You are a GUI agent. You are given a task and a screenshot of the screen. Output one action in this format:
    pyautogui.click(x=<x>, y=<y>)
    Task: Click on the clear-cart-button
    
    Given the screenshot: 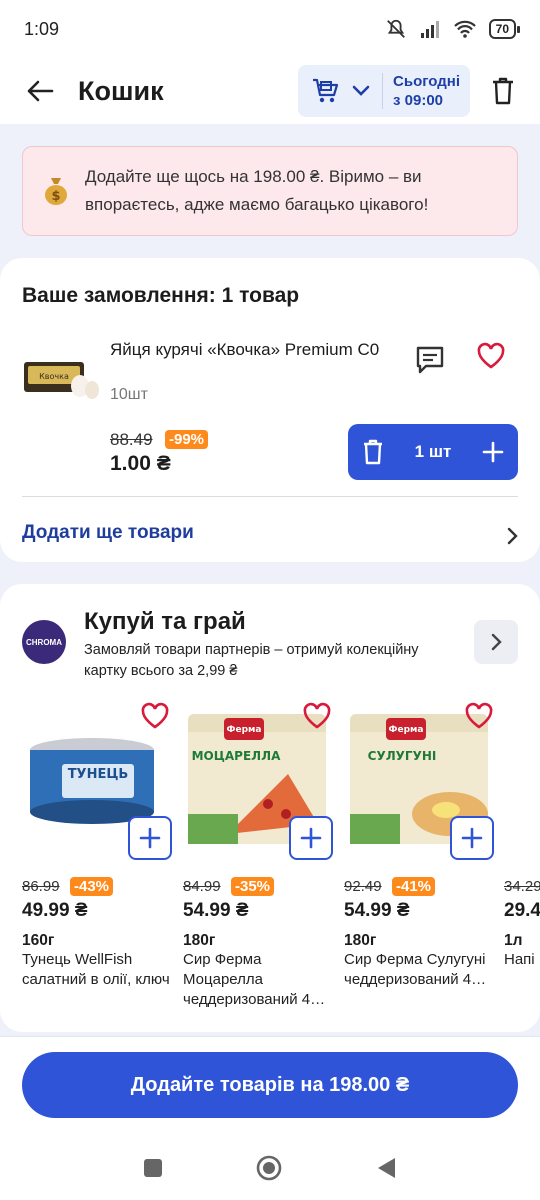 What is the action you would take?
    pyautogui.click(x=503, y=91)
    